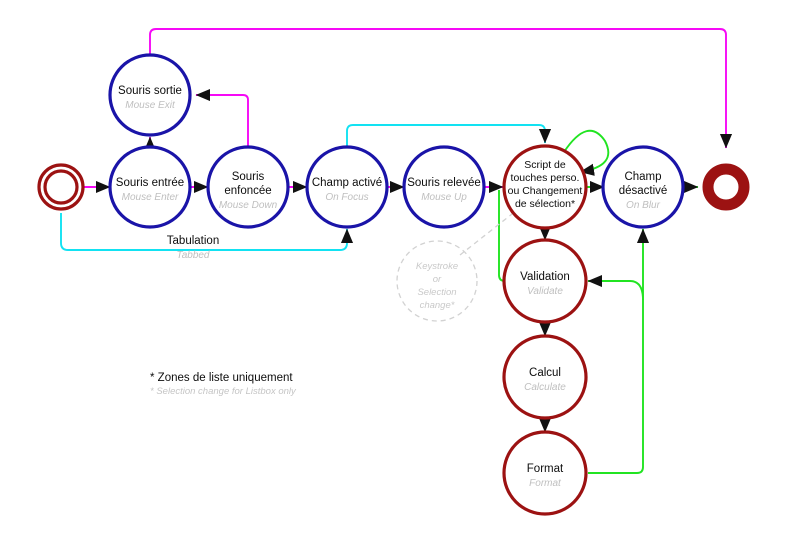 The height and width of the screenshot is (550, 800). I want to click on state-on-blur: Champ désactivé On Blur, so click(643, 187).